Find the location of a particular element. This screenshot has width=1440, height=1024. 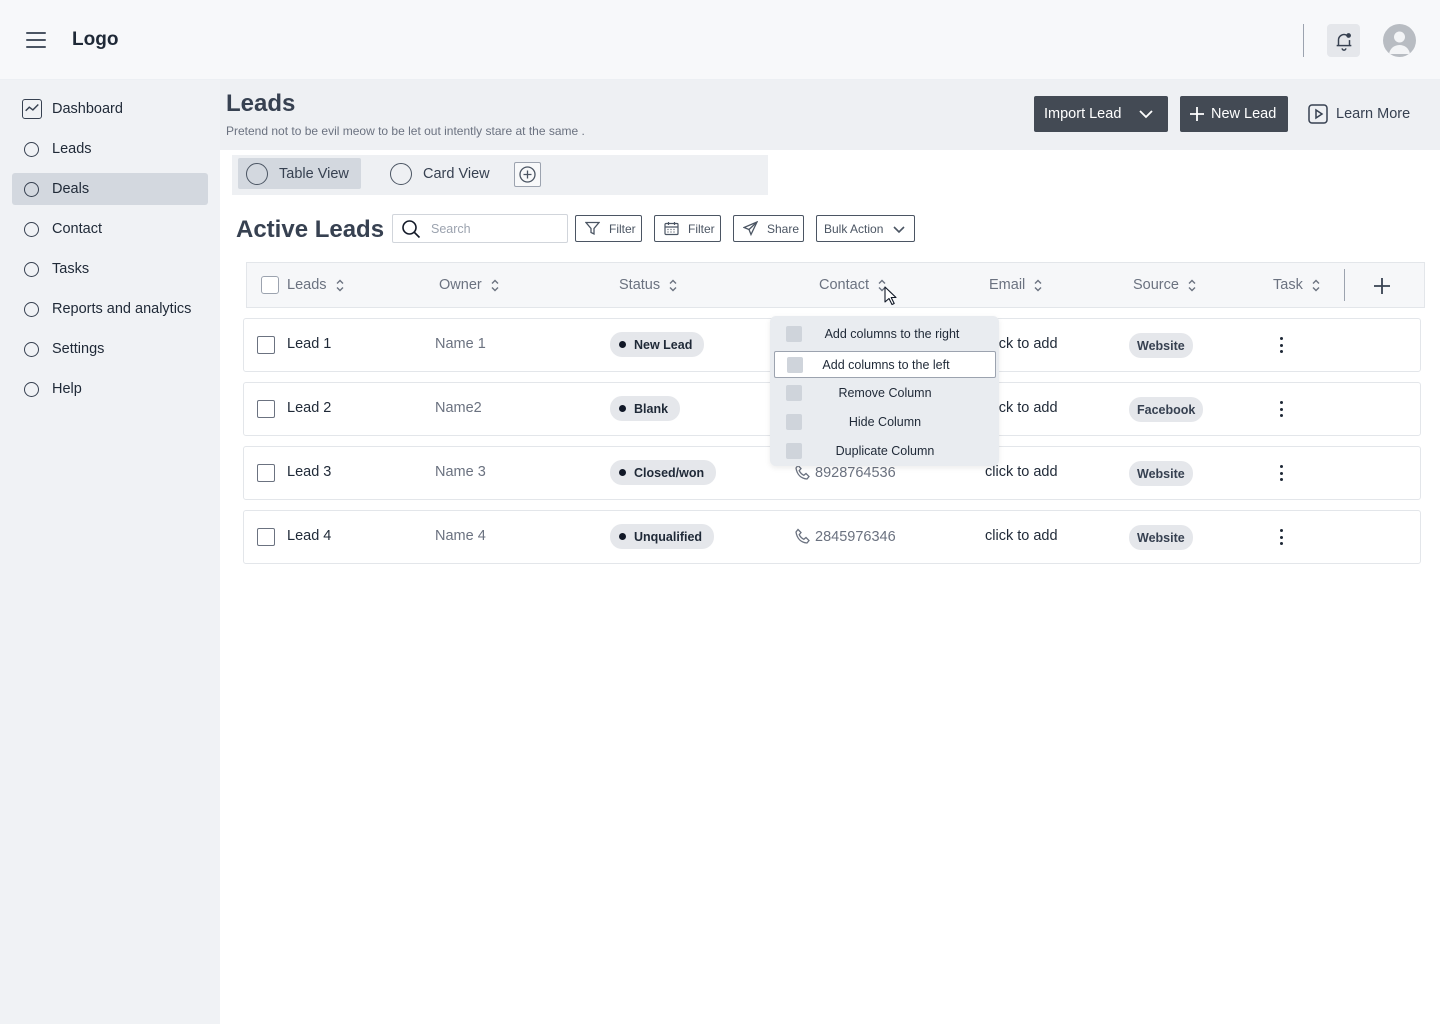

tab-table-view: Table View is located at coordinates (299, 173).